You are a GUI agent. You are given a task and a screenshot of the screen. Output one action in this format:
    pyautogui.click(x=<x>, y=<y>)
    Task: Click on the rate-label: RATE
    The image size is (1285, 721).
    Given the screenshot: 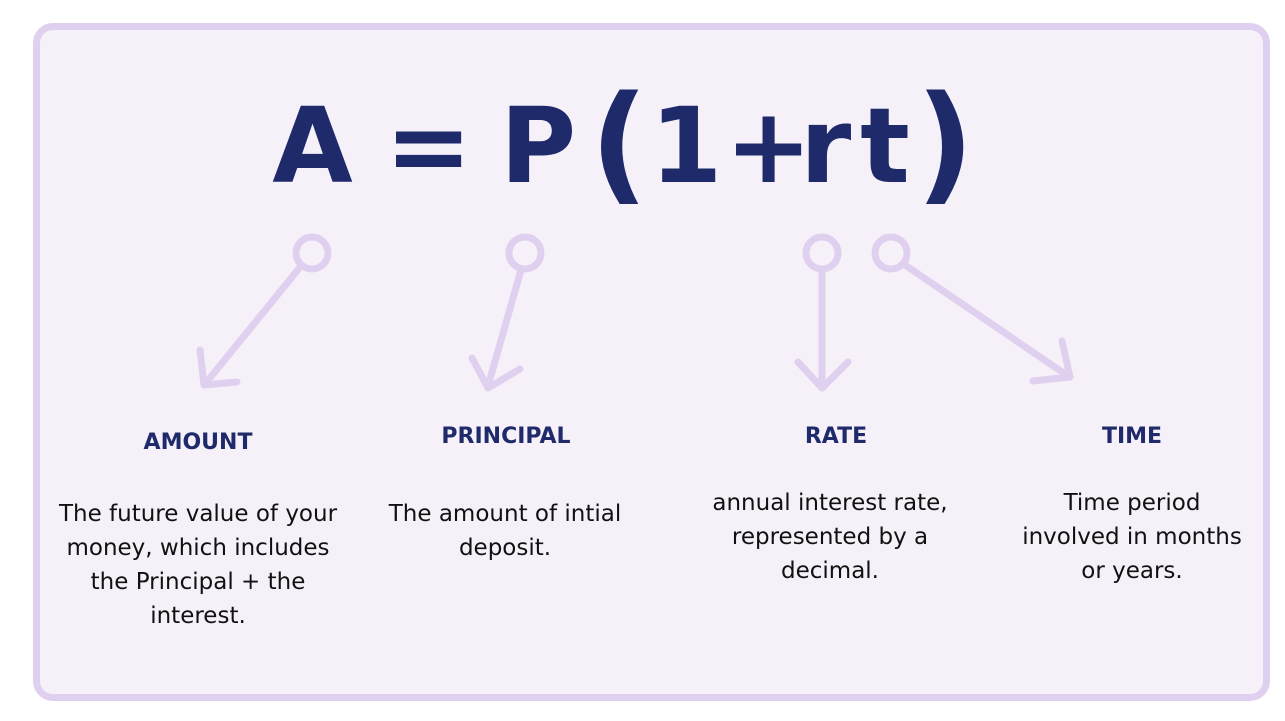 What is the action you would take?
    pyautogui.click(x=836, y=436)
    